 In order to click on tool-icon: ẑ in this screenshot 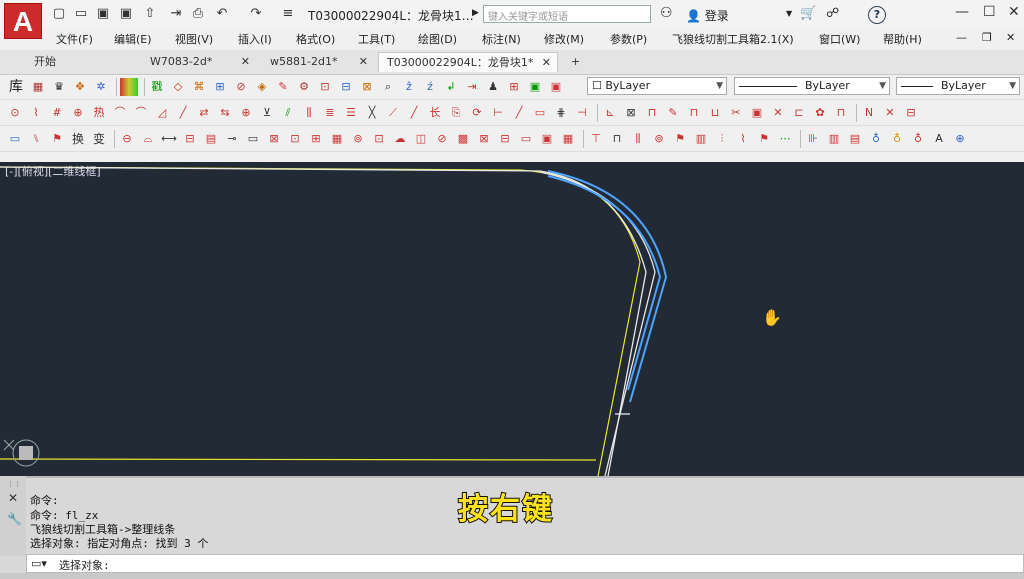, I will do `click(409, 87)`.